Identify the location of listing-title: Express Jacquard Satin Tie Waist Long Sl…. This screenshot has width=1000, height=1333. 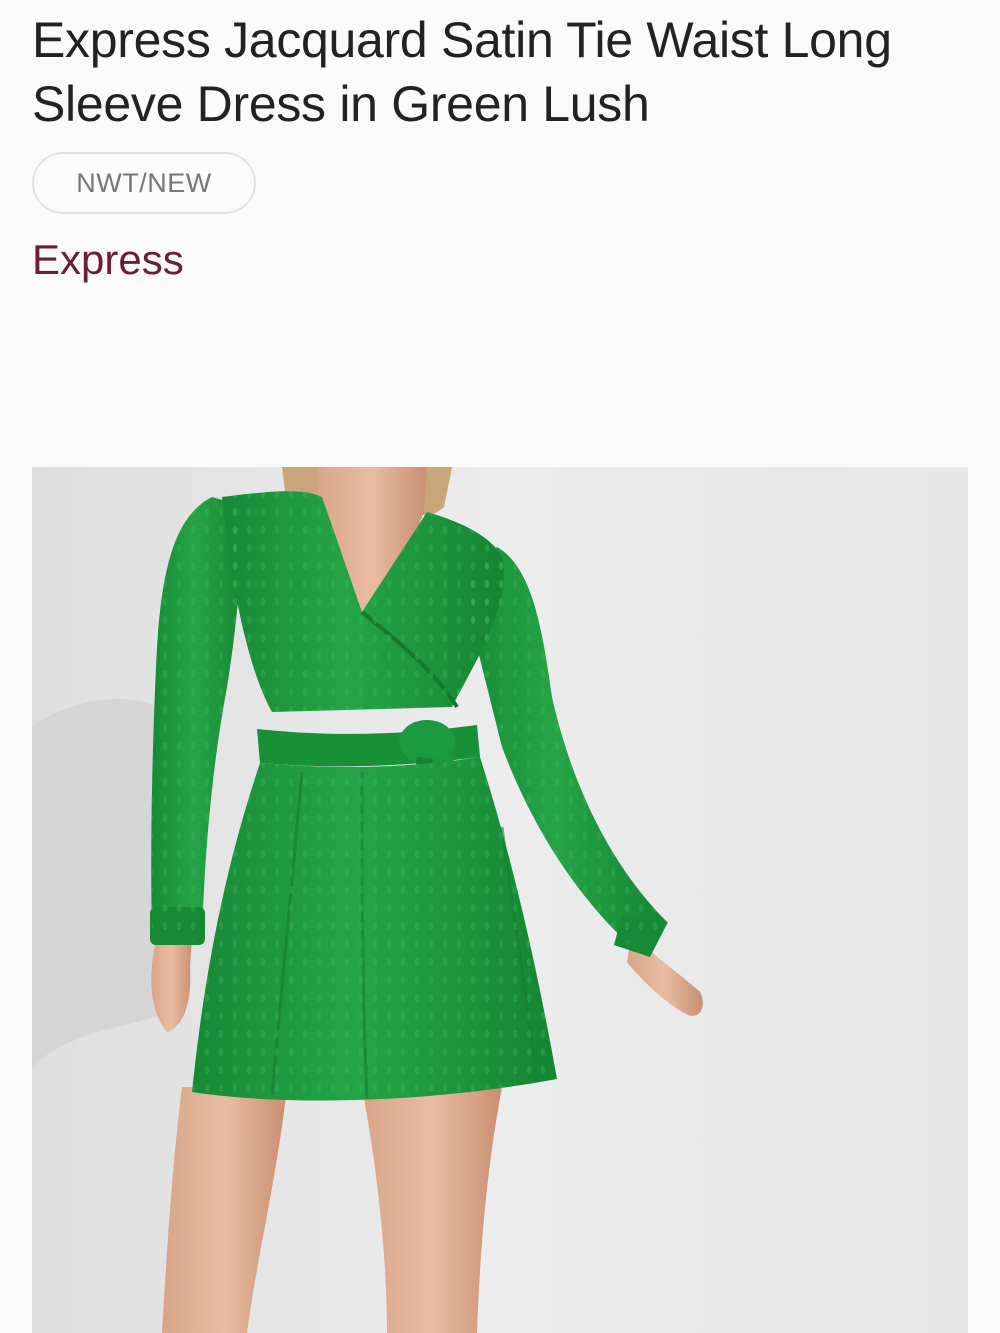
(462, 72).